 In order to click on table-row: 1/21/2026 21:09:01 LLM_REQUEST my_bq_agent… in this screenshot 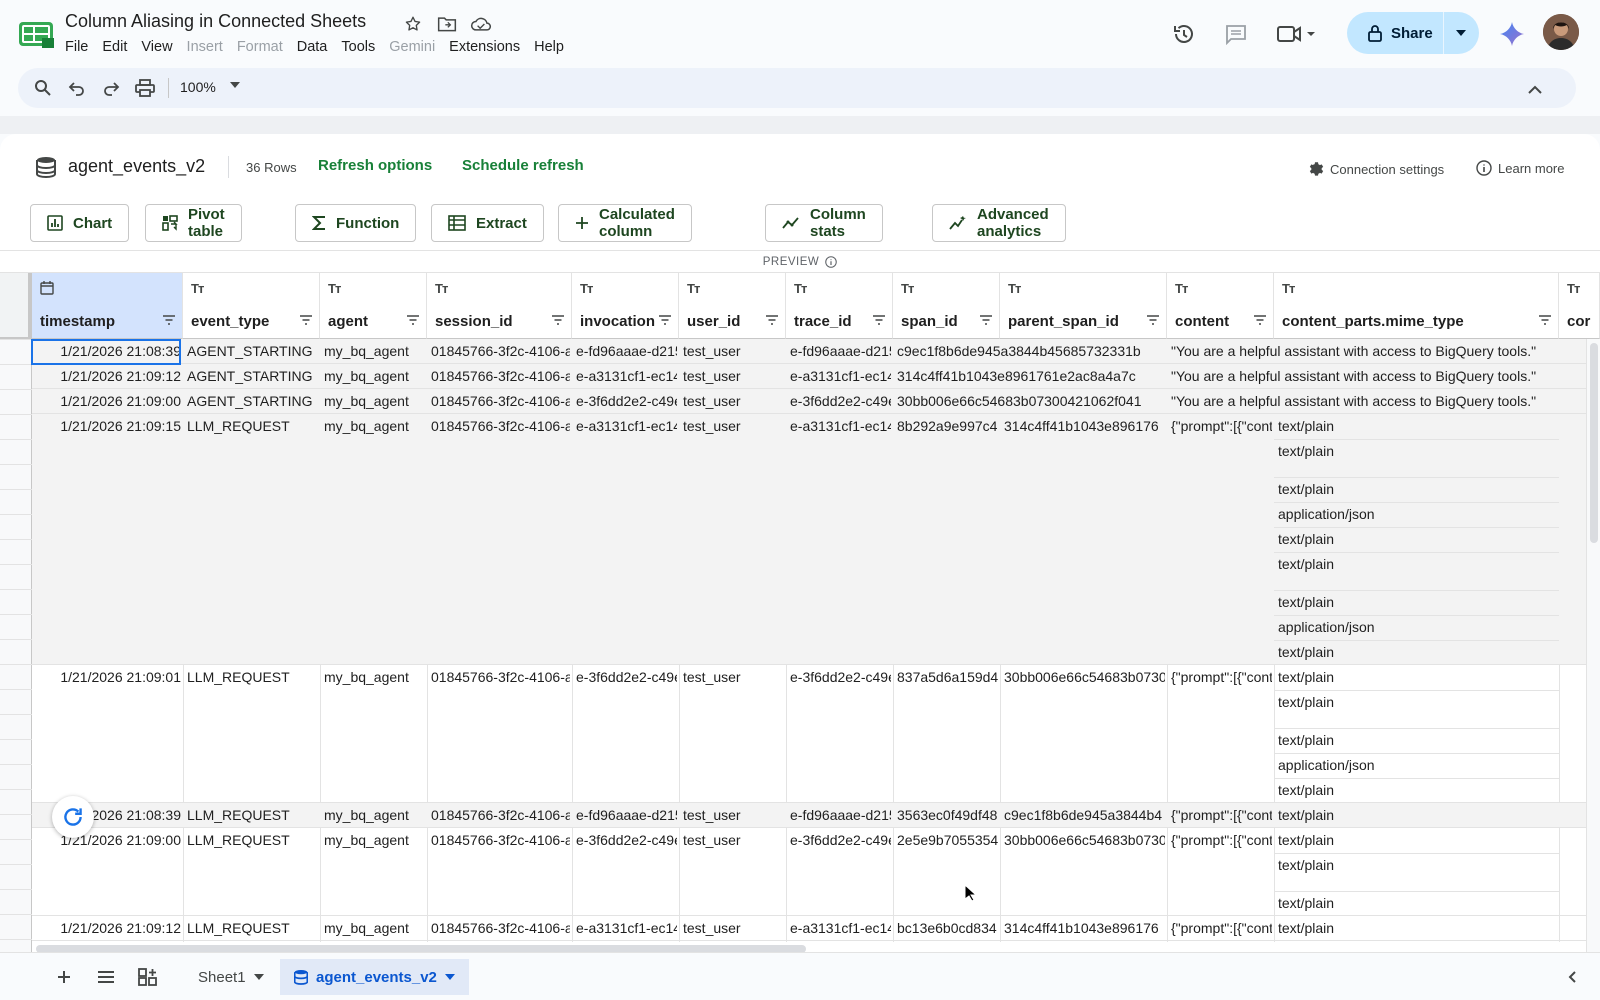, I will do `click(816, 734)`.